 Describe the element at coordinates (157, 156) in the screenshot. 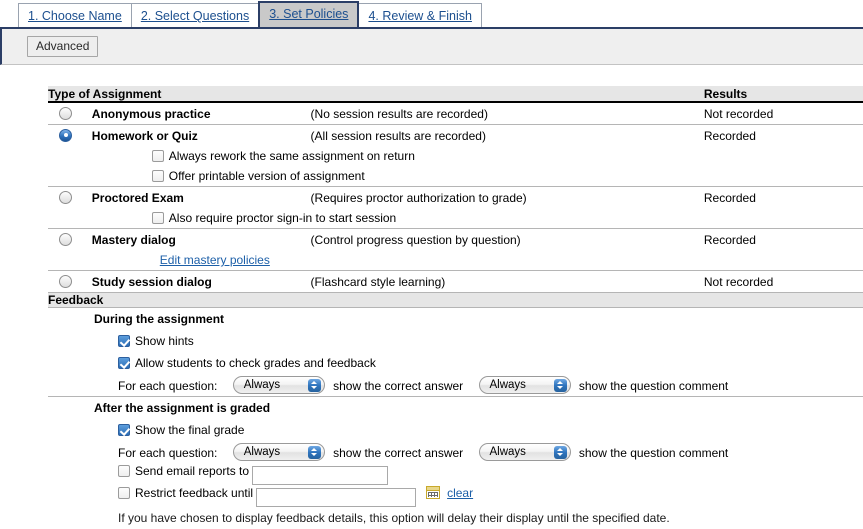

I see `checkbox-always-rework` at that location.